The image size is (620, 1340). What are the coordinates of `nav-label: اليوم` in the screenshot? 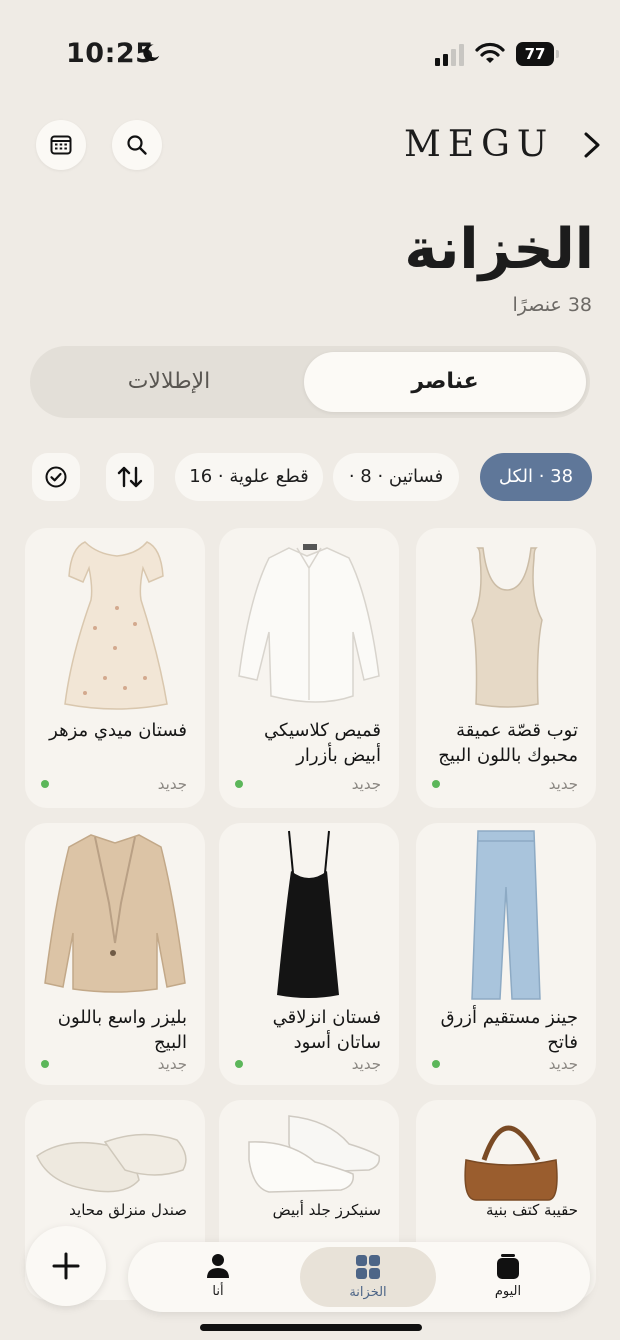 It's located at (508, 1291).